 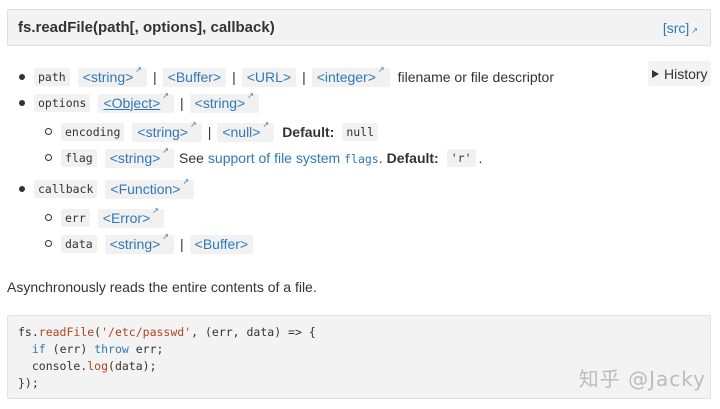 I want to click on see-text: See, so click(x=191, y=158).